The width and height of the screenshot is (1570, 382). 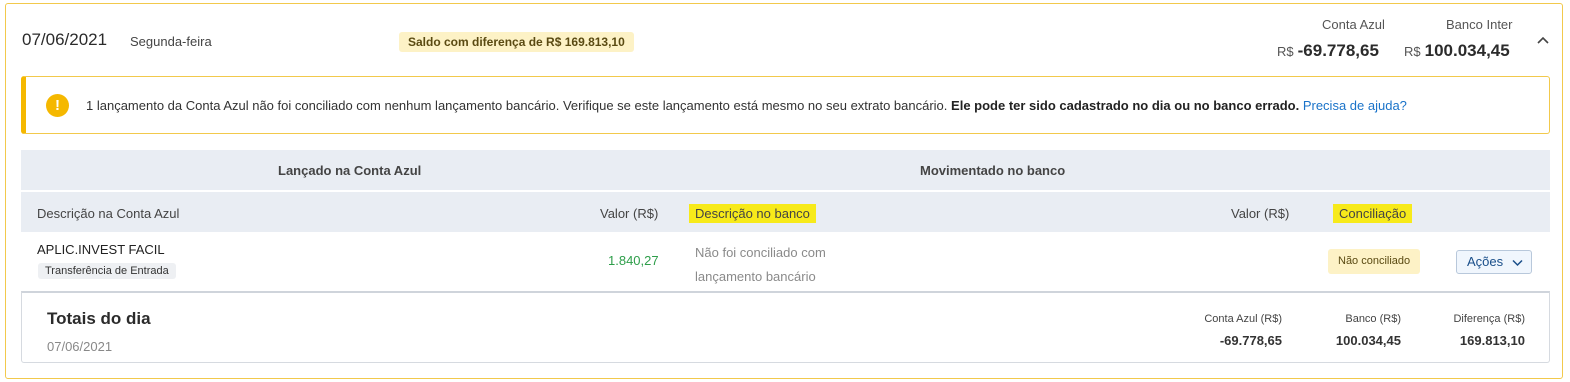 I want to click on totals-title: Totais do dia, so click(x=99, y=318).